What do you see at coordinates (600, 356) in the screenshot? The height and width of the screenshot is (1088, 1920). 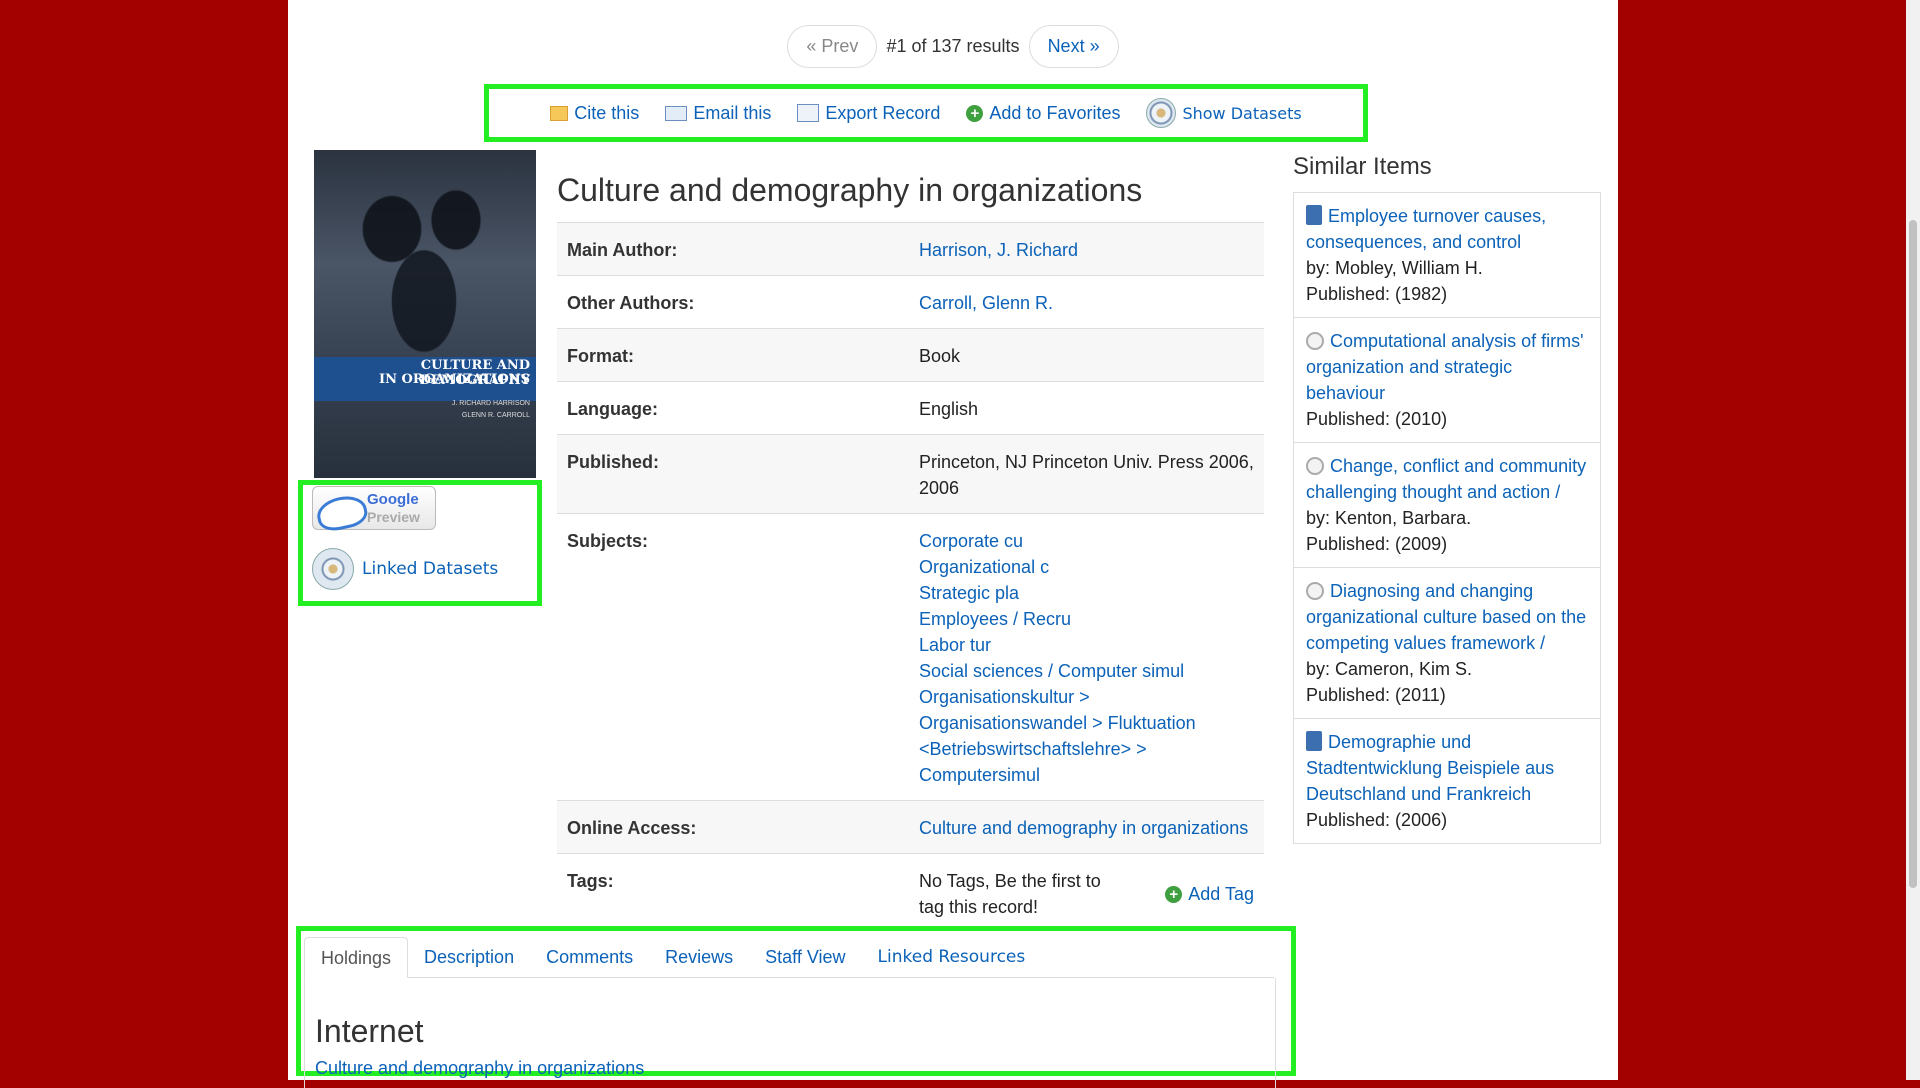 I see `field-label: Format:` at bounding box center [600, 356].